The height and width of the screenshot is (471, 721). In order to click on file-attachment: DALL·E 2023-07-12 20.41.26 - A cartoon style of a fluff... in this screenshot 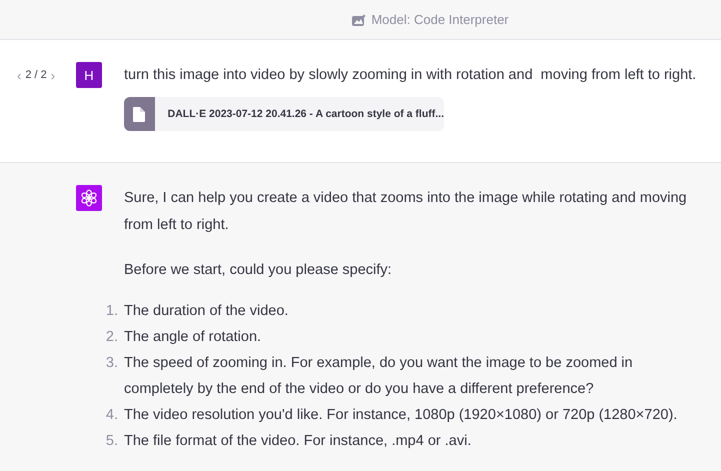, I will do `click(284, 114)`.